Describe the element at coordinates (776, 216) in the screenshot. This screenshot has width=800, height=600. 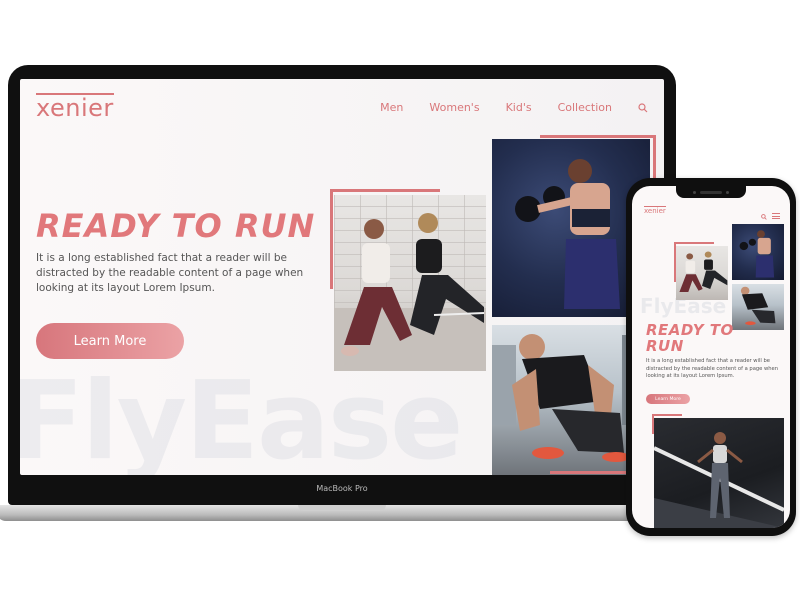
I see `hamburger-menu-icon` at that location.